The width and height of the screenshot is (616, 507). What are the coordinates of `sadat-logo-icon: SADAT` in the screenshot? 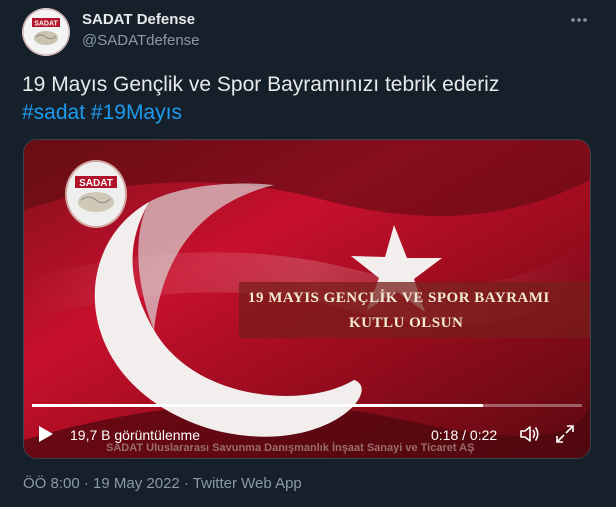 It's located at (46, 32).